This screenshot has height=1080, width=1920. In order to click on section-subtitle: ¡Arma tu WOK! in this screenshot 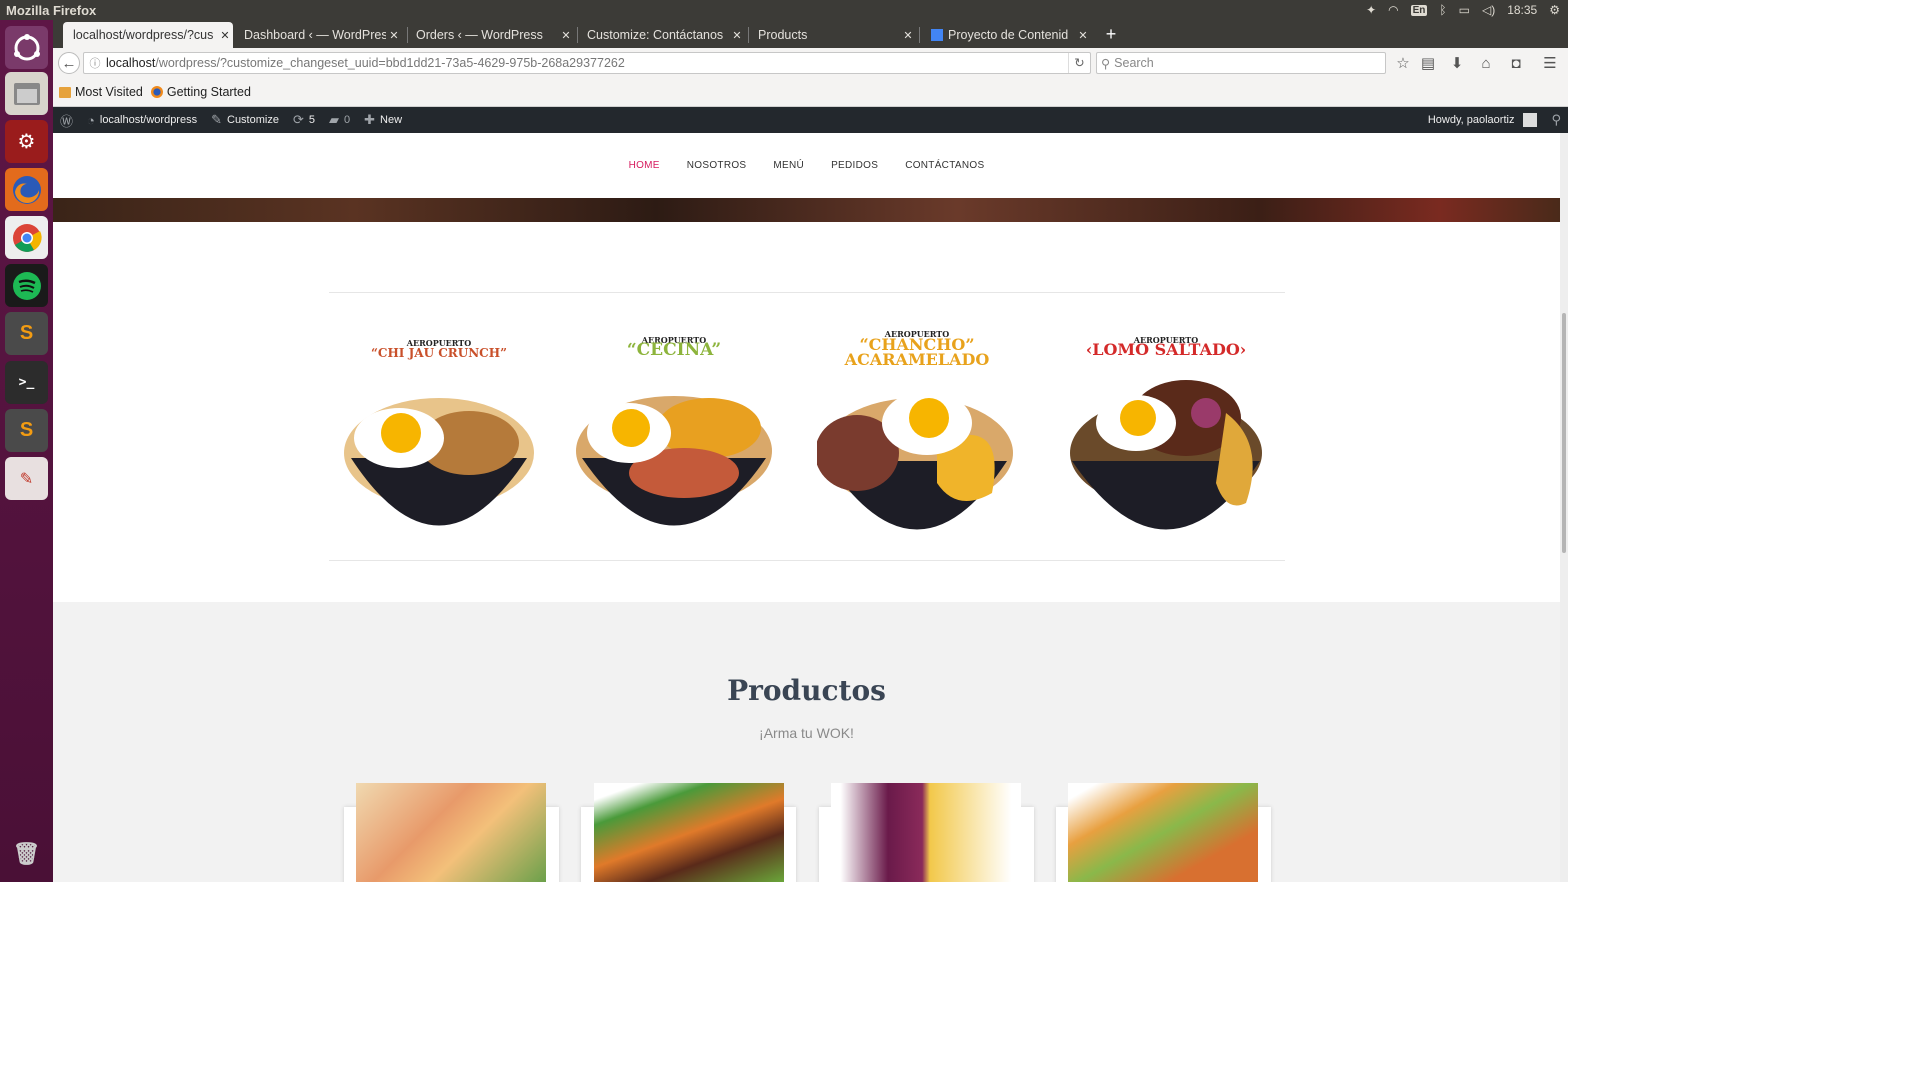, I will do `click(806, 733)`.